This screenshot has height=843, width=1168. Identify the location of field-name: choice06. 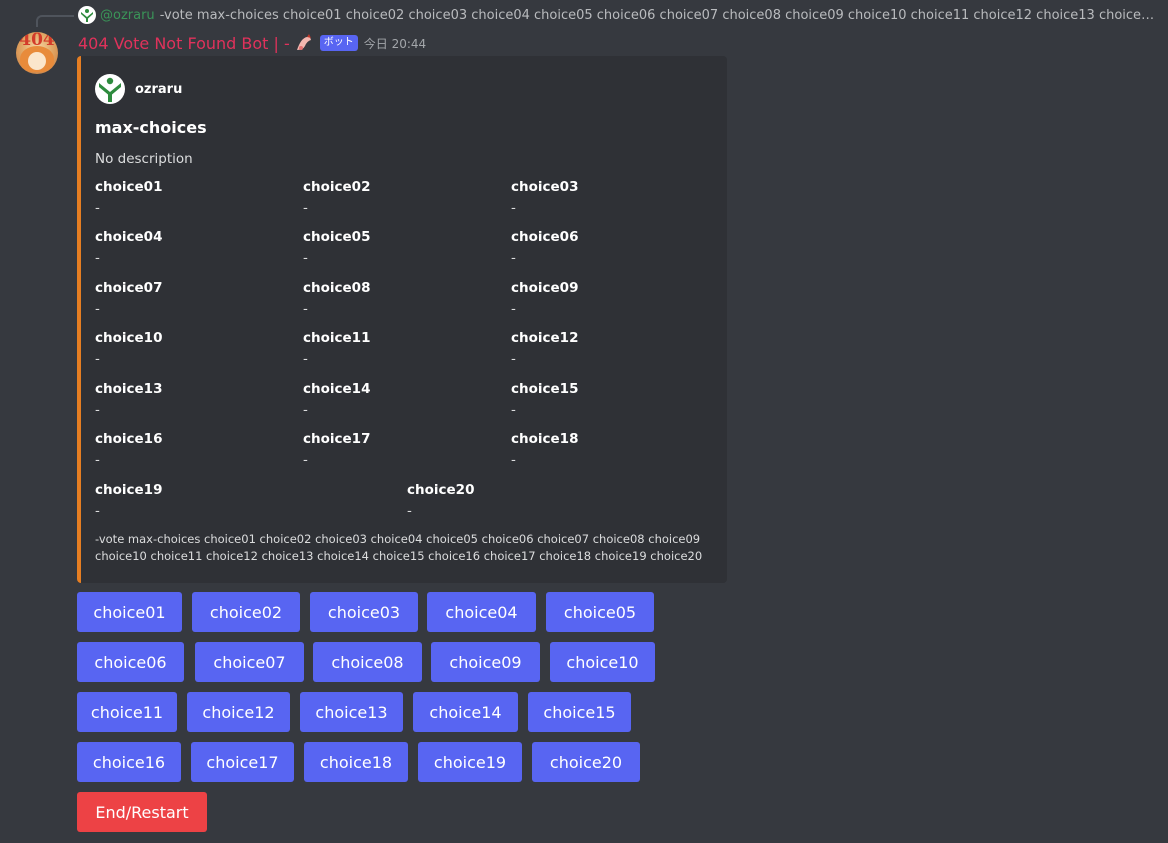
(545, 237).